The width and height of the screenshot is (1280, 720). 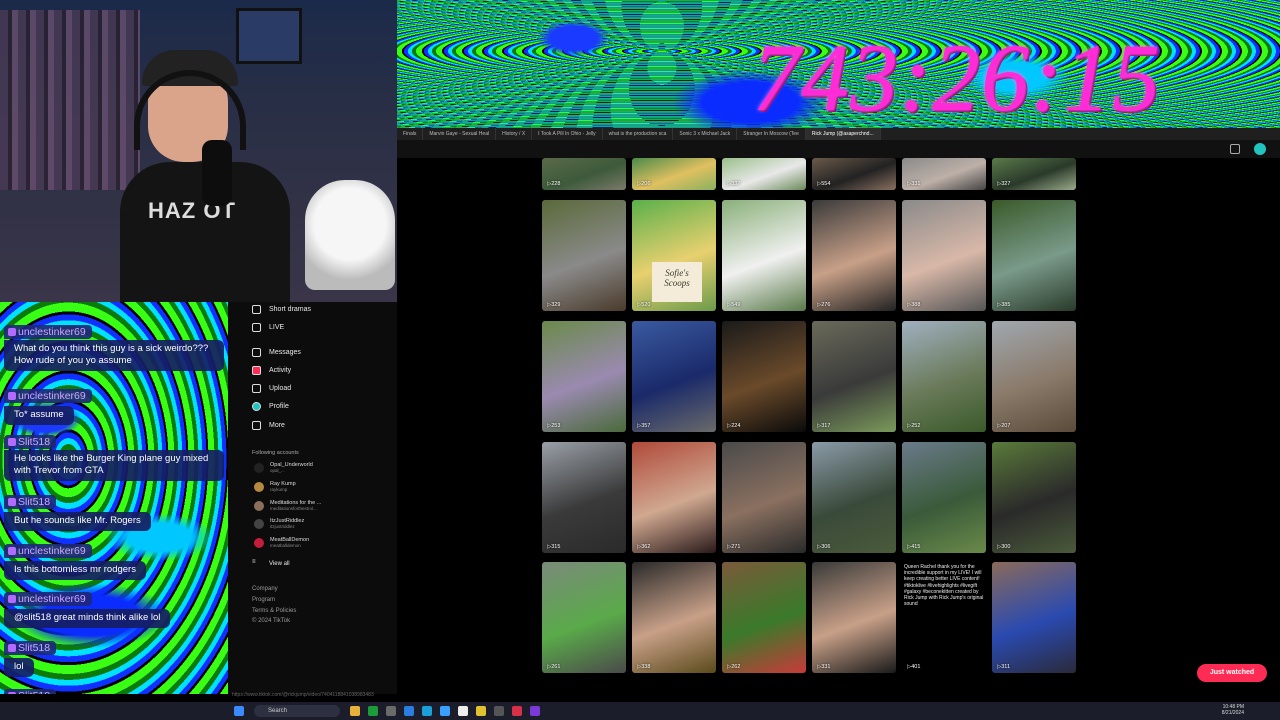 What do you see at coordinates (944, 497) in the screenshot?
I see `video-thumbnail: 415` at bounding box center [944, 497].